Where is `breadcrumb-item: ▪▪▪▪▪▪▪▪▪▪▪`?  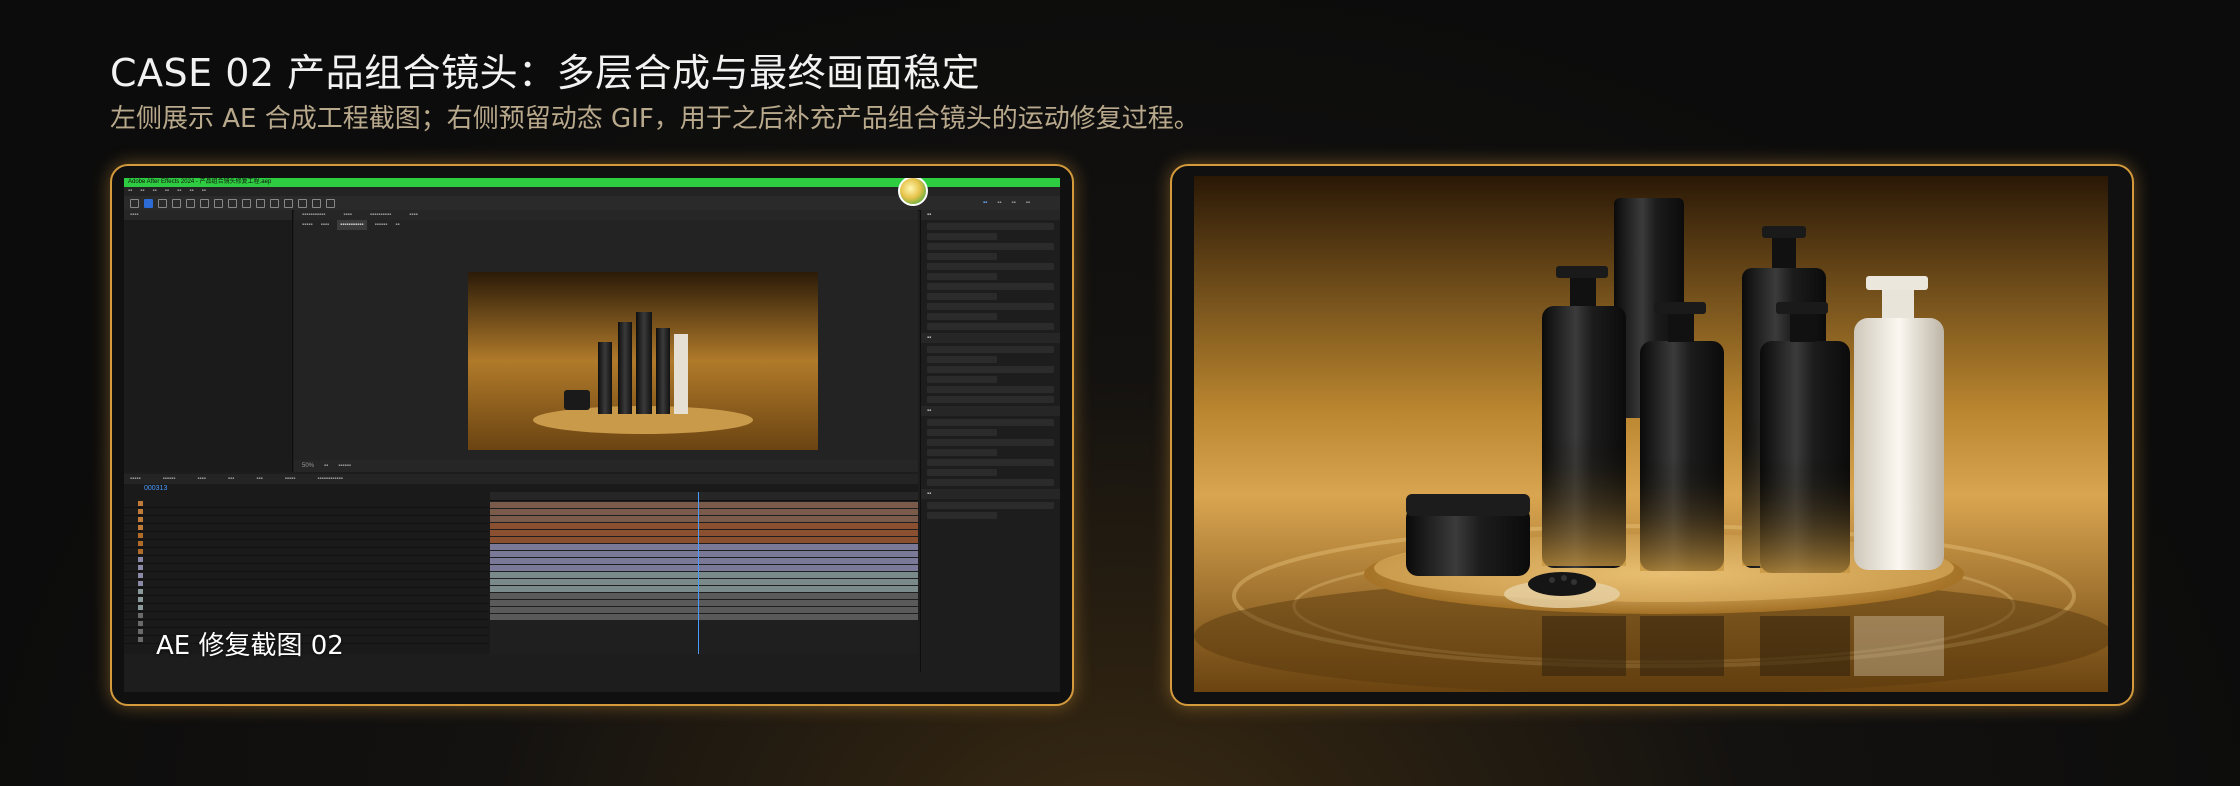
breadcrumb-item: ▪▪▪▪▪▪▪▪▪▪▪ is located at coordinates (352, 225).